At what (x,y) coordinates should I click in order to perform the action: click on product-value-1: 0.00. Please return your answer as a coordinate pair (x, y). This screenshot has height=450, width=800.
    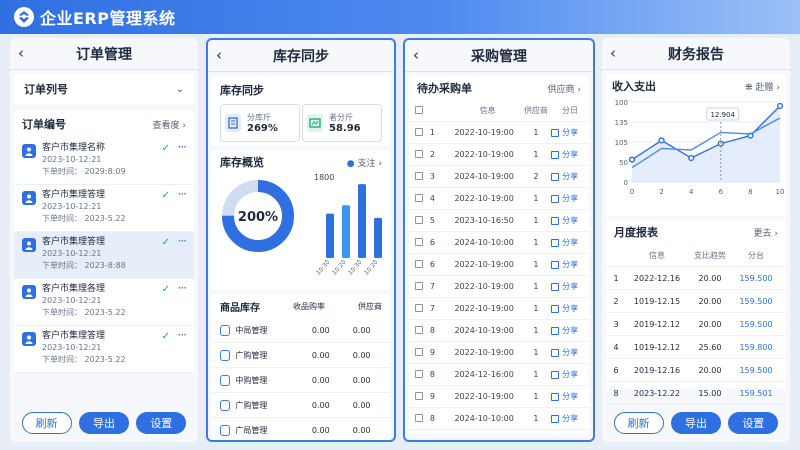
    Looking at the image, I should click on (320, 330).